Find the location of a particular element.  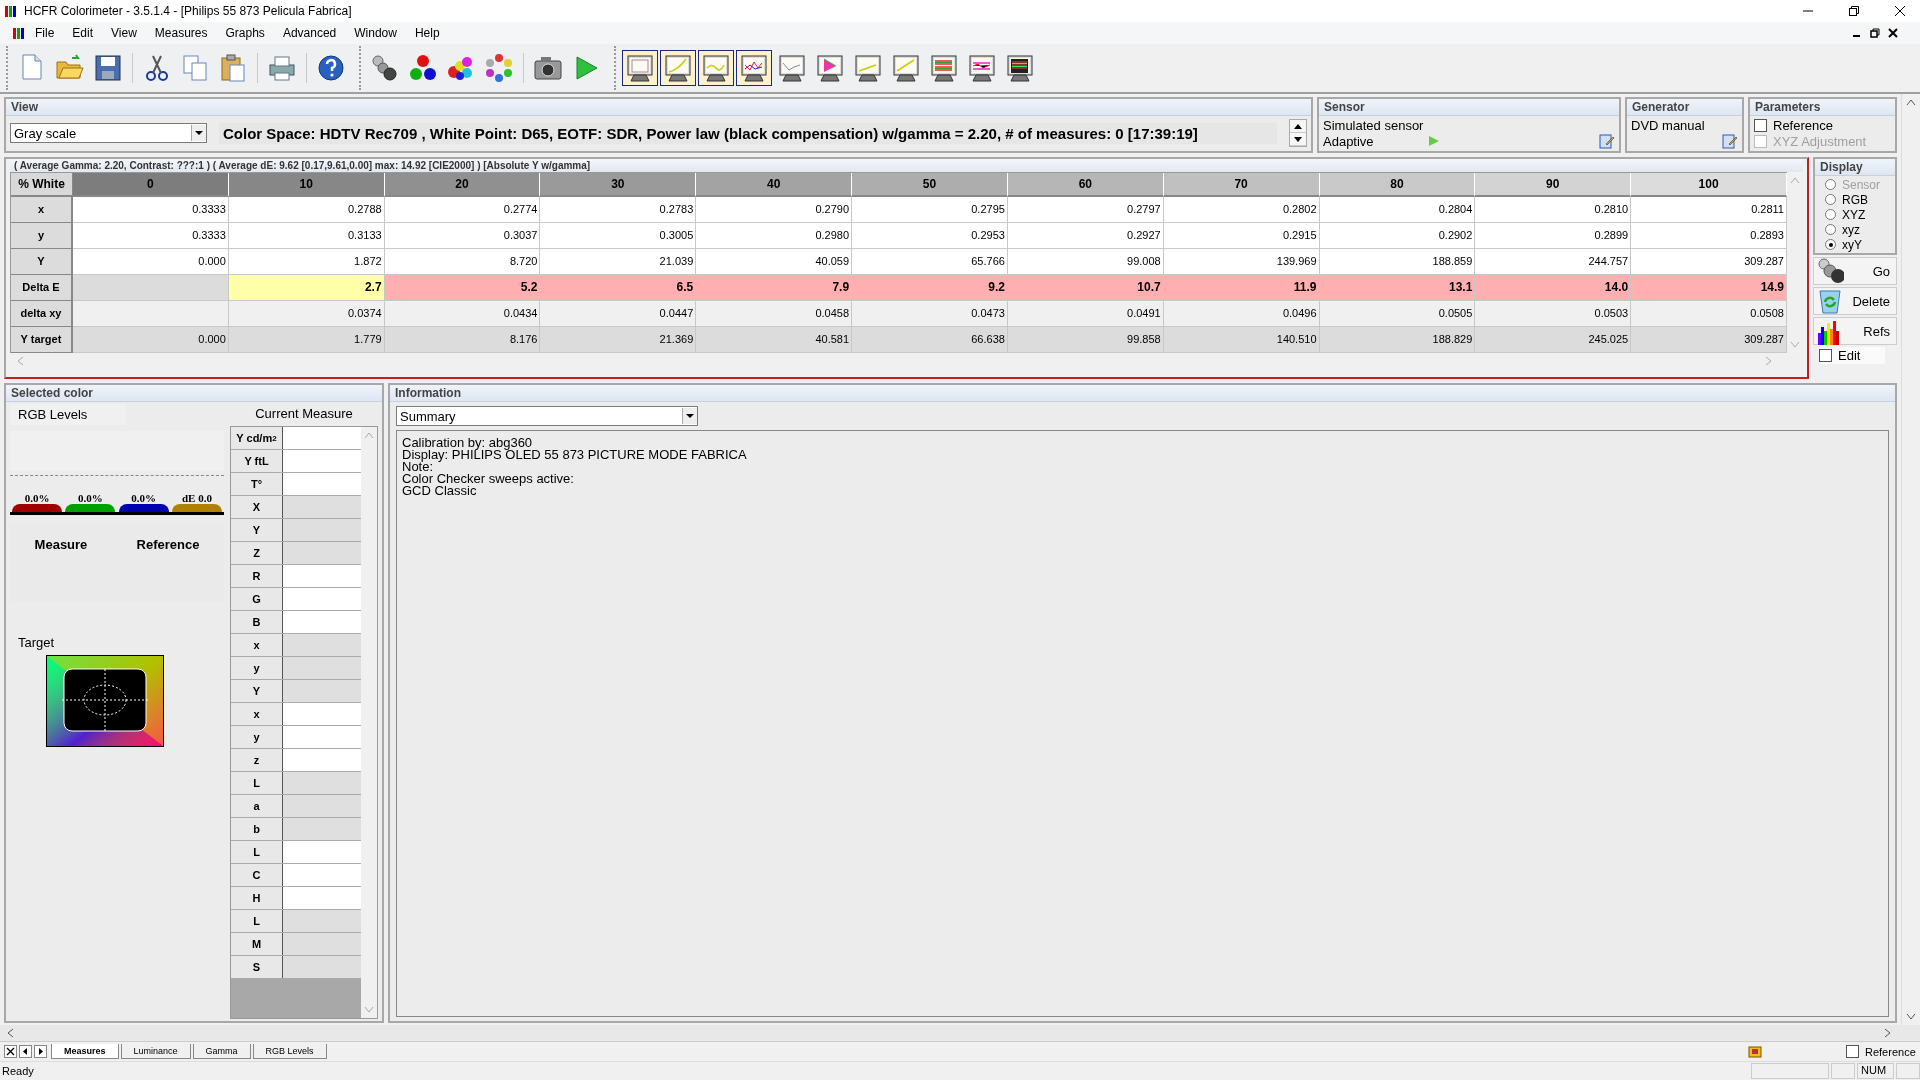

panel-title: Sensor is located at coordinates (1469, 107).